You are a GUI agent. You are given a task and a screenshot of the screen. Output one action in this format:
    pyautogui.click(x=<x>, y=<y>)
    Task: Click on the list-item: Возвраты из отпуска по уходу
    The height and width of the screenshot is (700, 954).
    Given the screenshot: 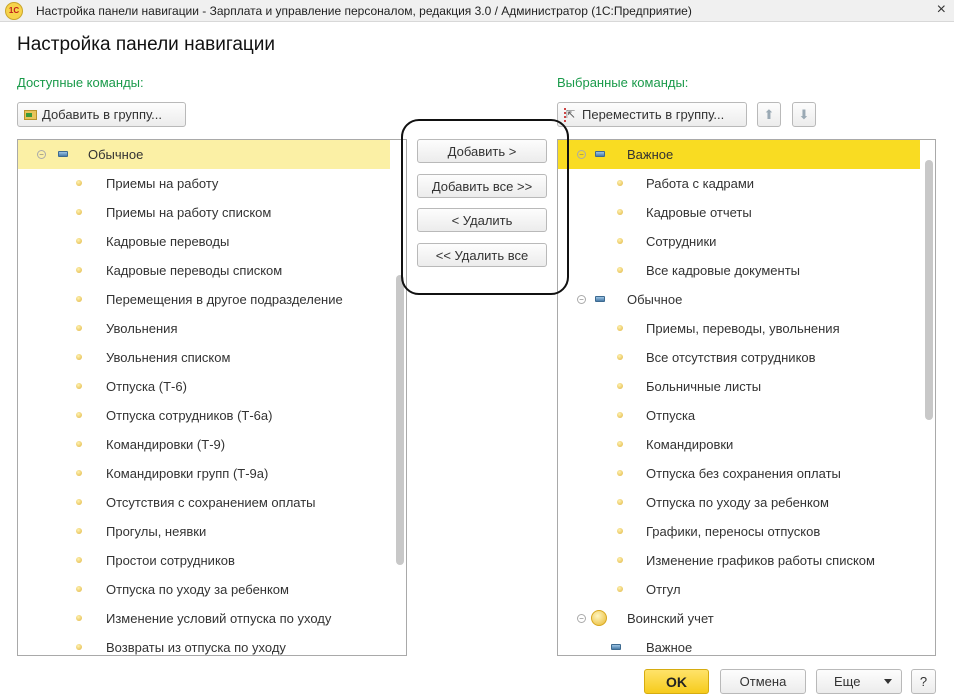 What is the action you would take?
    pyautogui.click(x=204, y=644)
    